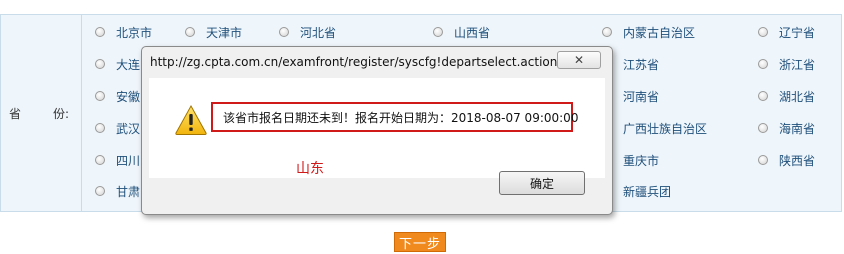 The height and width of the screenshot is (254, 844). I want to click on option-label: 河北省, so click(318, 32).